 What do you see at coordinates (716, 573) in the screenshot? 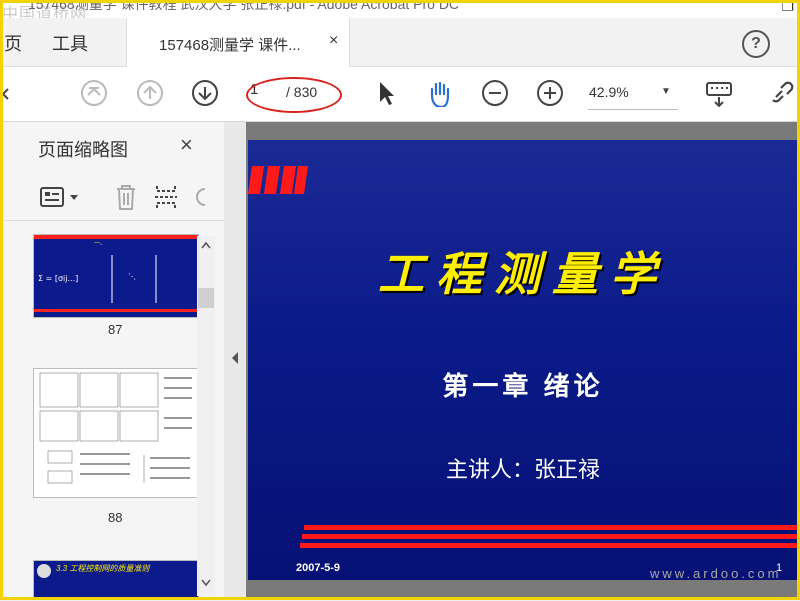
I see `footer-watermark: www.ardoo.com` at bounding box center [716, 573].